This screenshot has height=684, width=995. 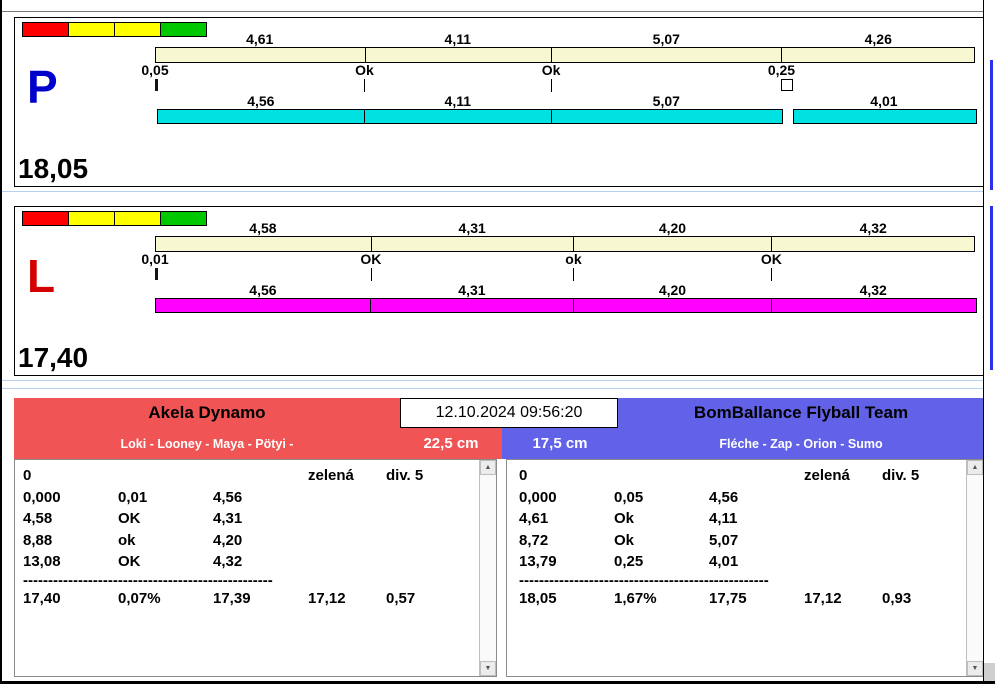 What do you see at coordinates (629, 561) in the screenshot?
I see `result-cell: 0,25` at bounding box center [629, 561].